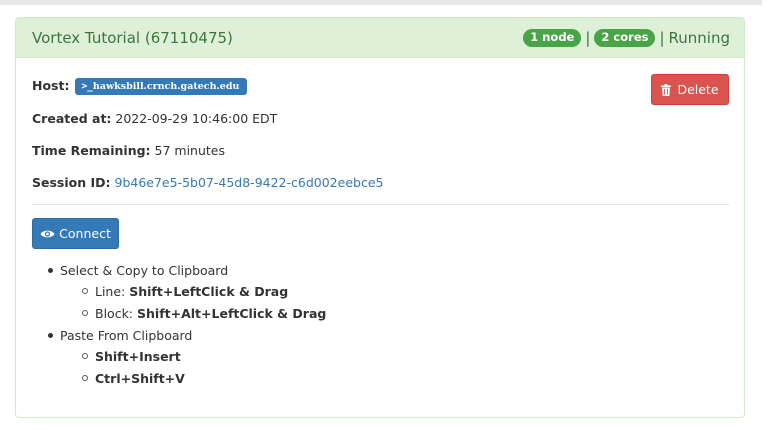 The image size is (772, 436). I want to click on trash-icon, so click(666, 89).